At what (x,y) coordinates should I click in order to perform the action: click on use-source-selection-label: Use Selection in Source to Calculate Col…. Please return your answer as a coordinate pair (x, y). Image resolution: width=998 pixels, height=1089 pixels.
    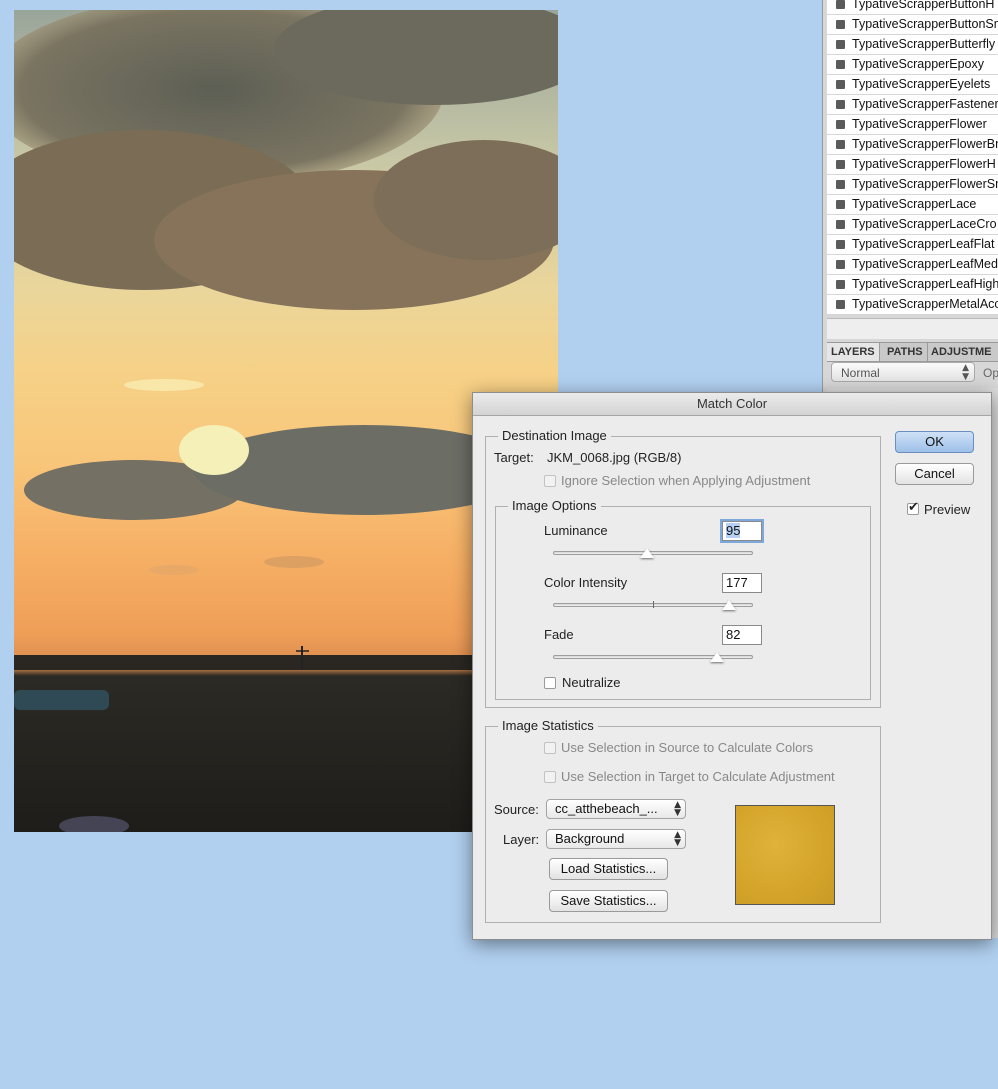
    Looking at the image, I should click on (687, 747).